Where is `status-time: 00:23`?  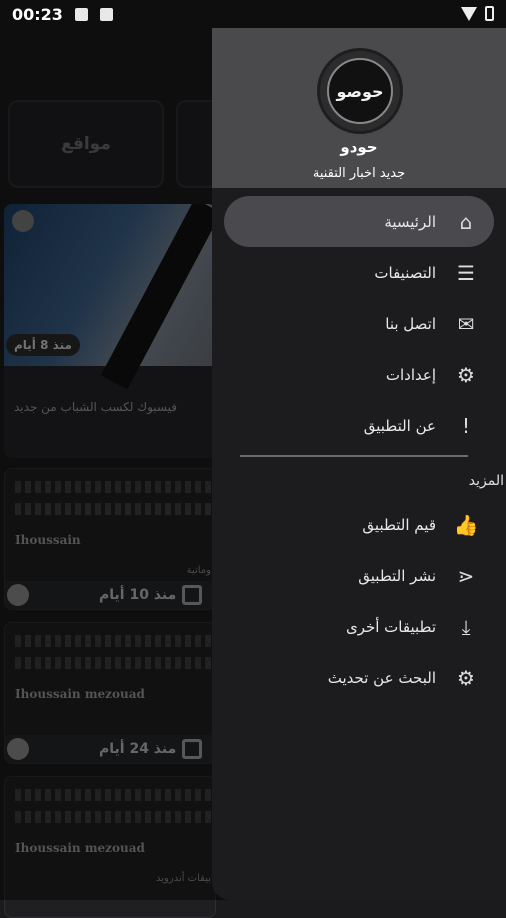 status-time: 00:23 is located at coordinates (37, 14).